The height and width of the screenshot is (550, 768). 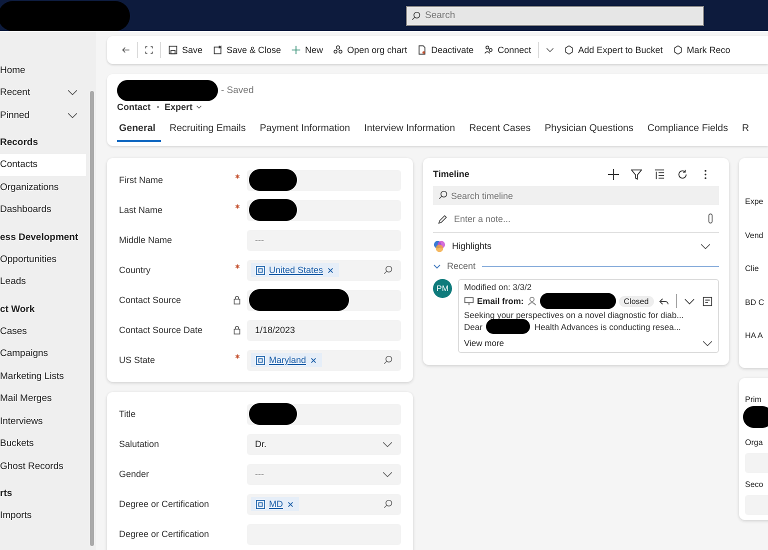 What do you see at coordinates (659, 174) in the screenshot?
I see `sort-icon` at bounding box center [659, 174].